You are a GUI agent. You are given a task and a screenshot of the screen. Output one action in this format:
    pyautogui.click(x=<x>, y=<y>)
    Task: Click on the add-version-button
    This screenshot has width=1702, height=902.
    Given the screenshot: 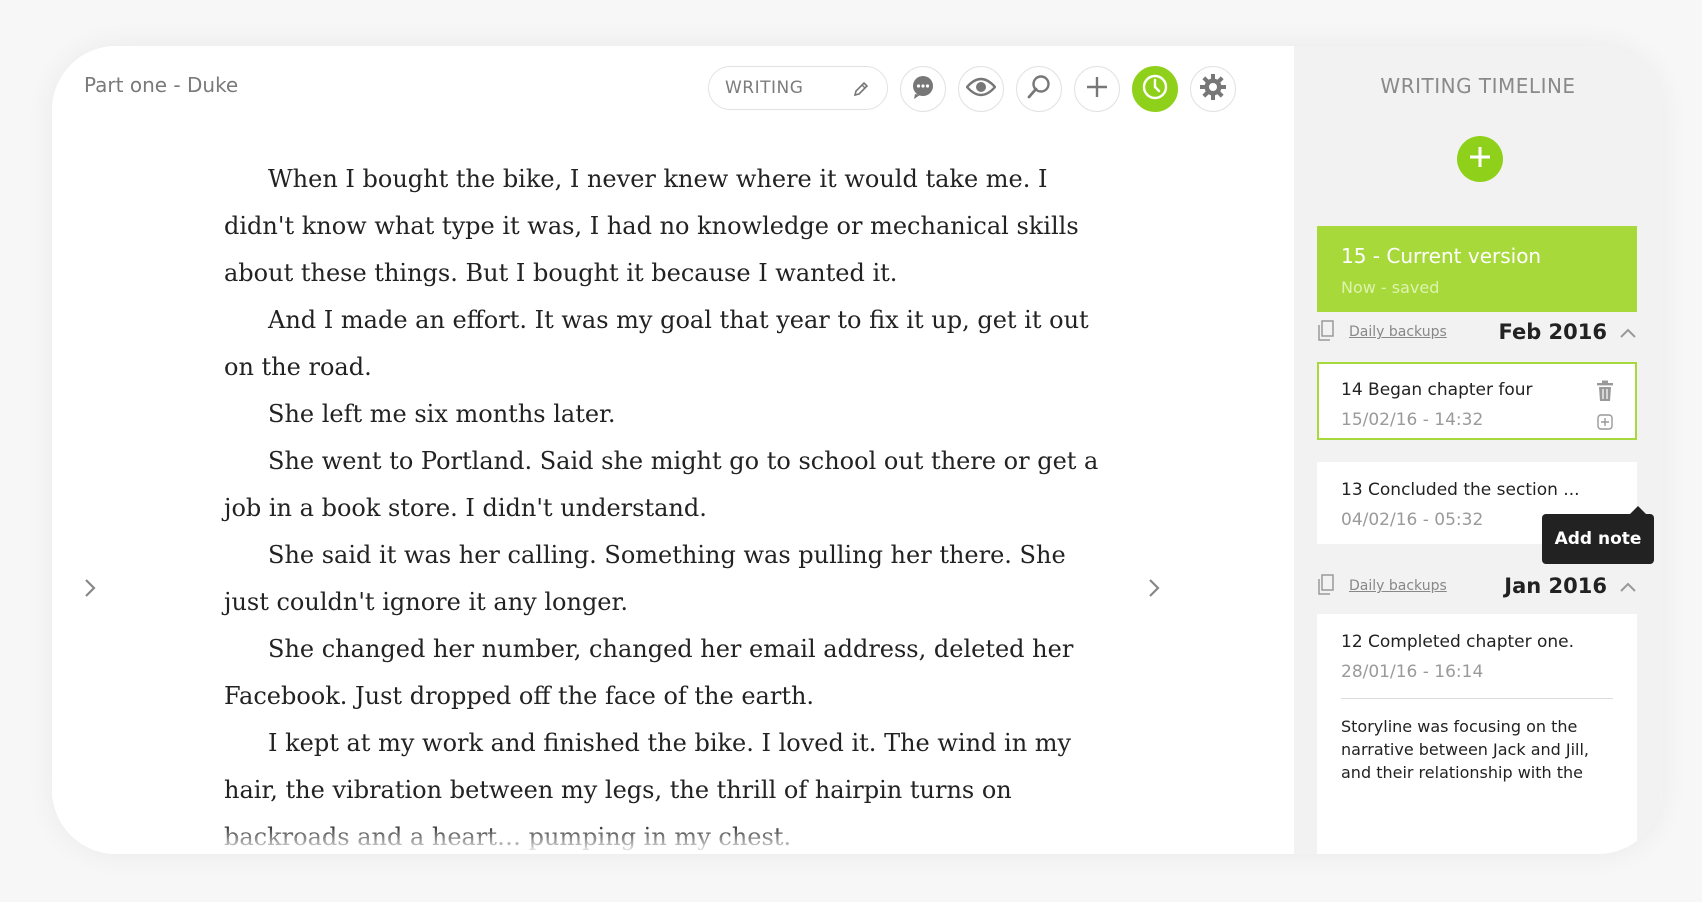 What is the action you would take?
    pyautogui.click(x=1480, y=159)
    